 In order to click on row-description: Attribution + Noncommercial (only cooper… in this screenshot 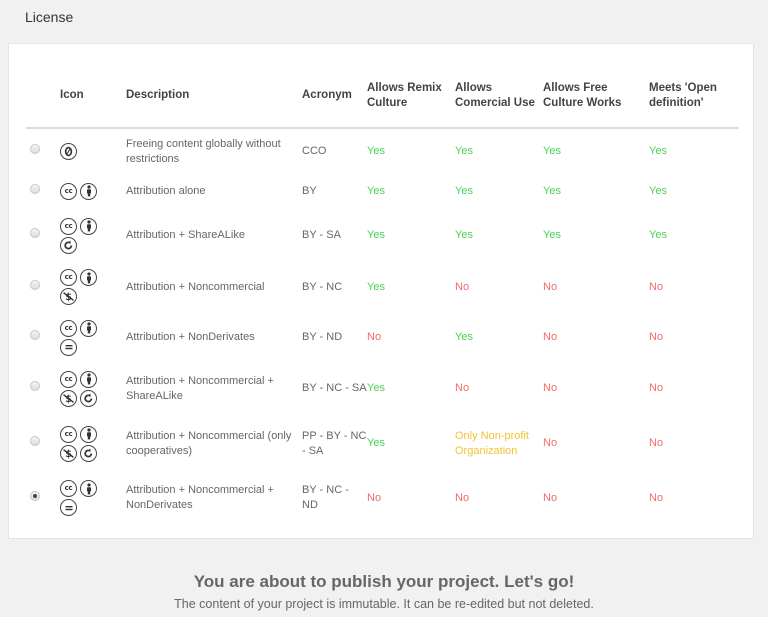, I will do `click(209, 443)`.